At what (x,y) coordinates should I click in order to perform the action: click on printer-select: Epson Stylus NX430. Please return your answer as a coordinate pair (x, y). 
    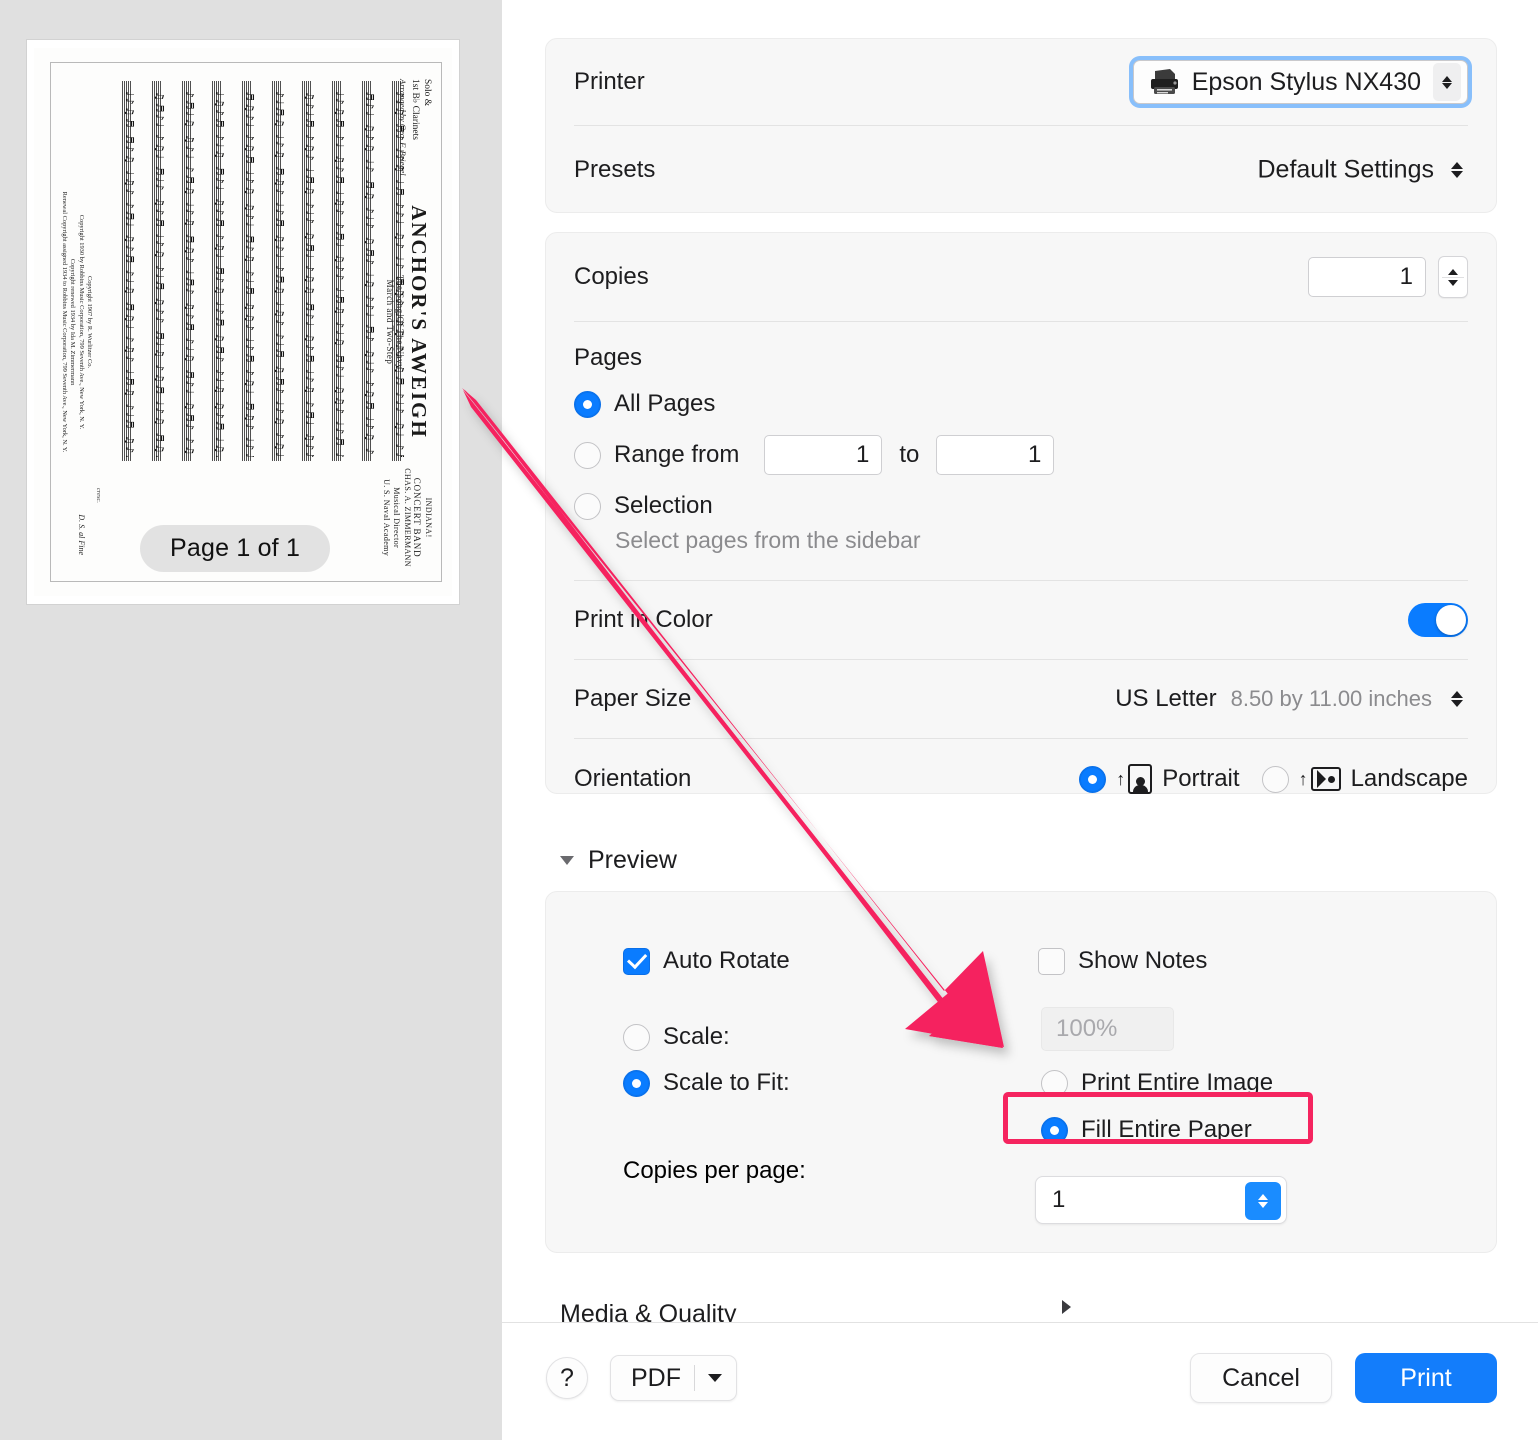
    Looking at the image, I should click on (1300, 82).